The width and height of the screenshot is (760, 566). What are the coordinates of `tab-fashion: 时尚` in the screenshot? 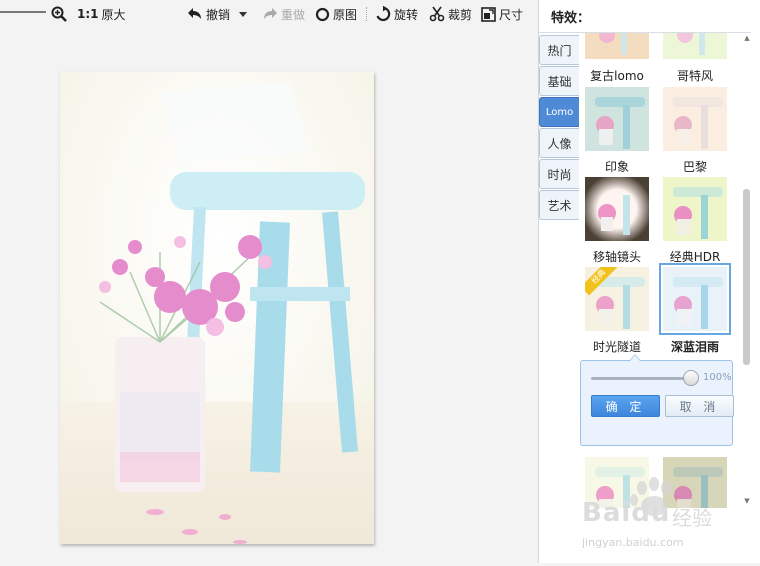 It's located at (559, 174).